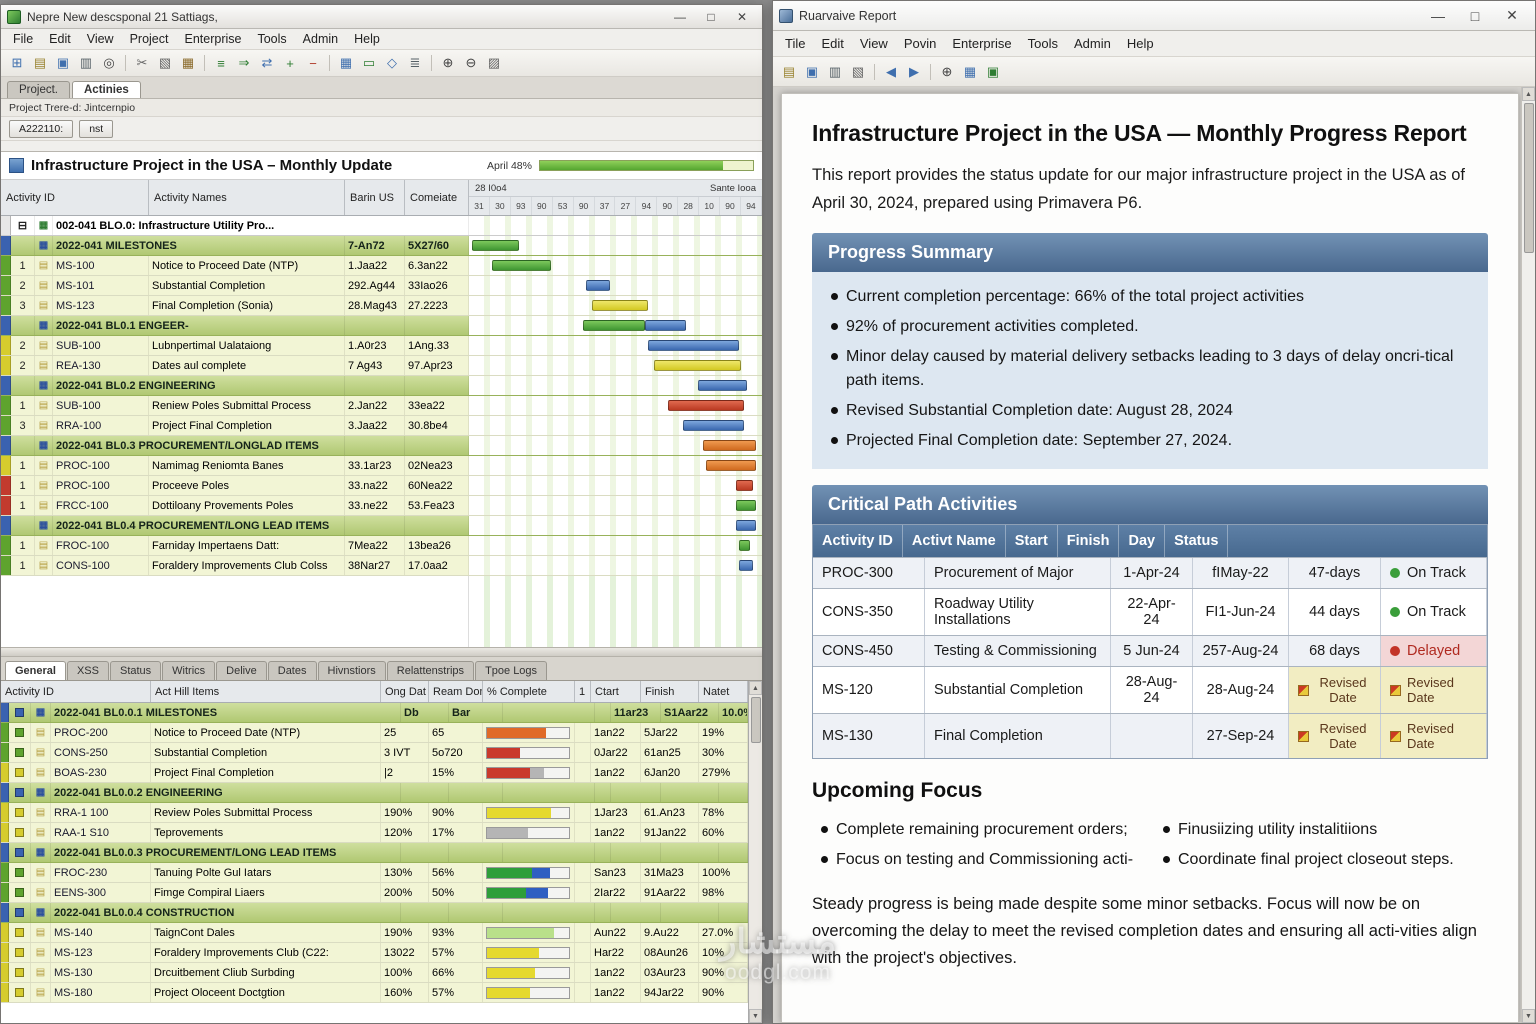  What do you see at coordinates (723, 691) in the screenshot?
I see `column-header-natet: Natet` at bounding box center [723, 691].